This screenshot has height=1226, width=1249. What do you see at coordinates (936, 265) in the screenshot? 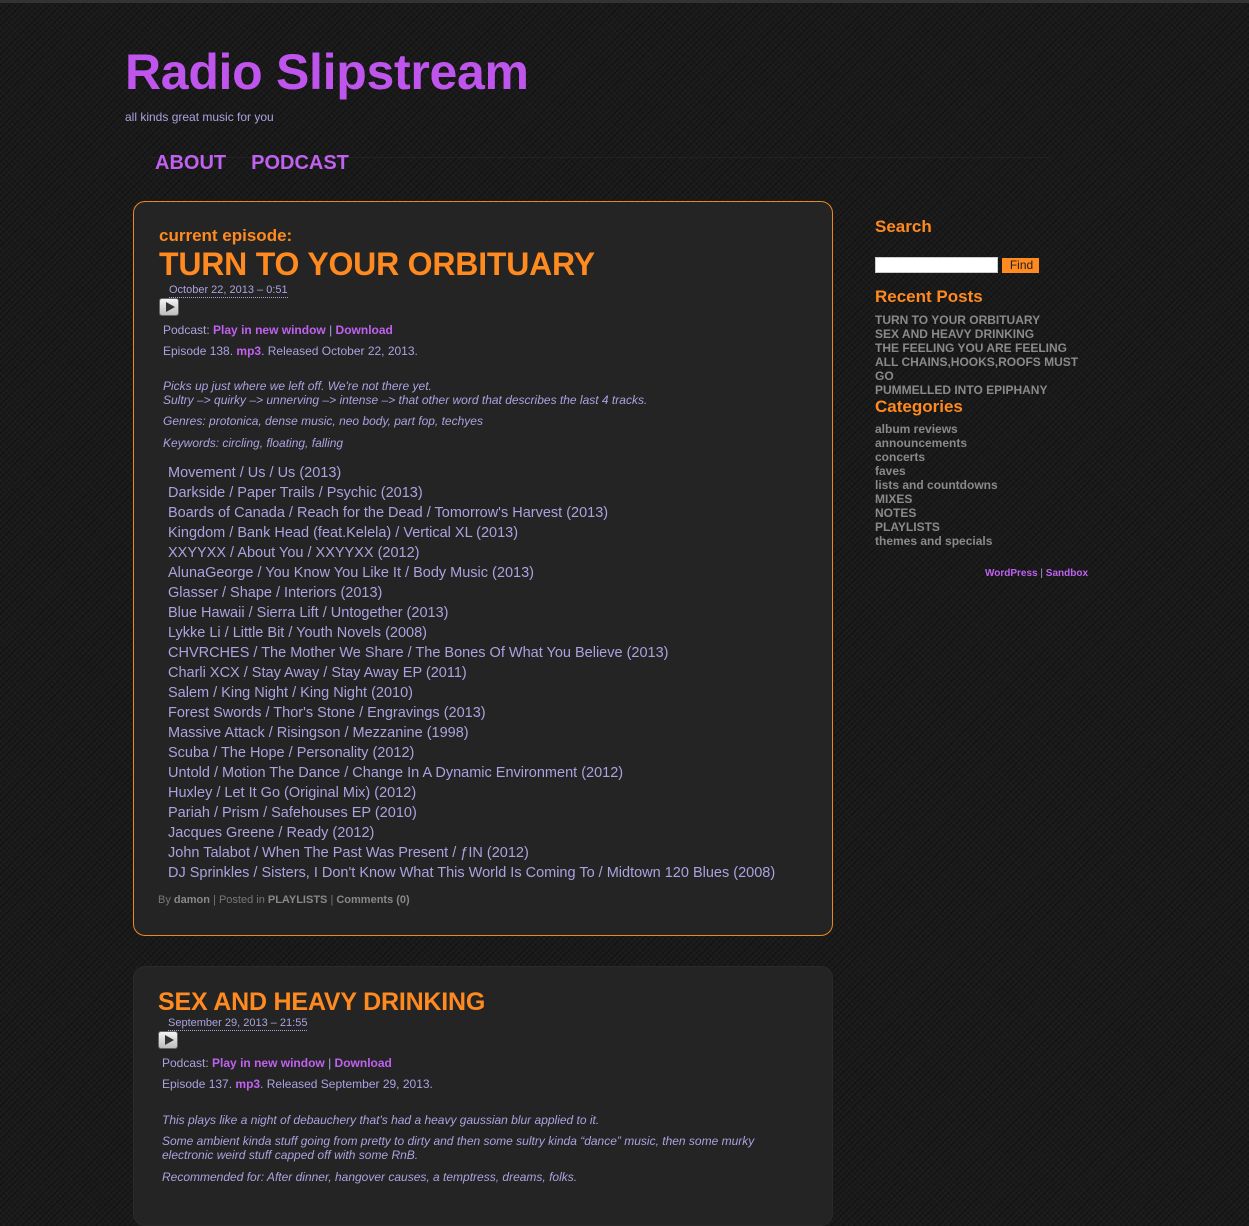
I see `search-input` at bounding box center [936, 265].